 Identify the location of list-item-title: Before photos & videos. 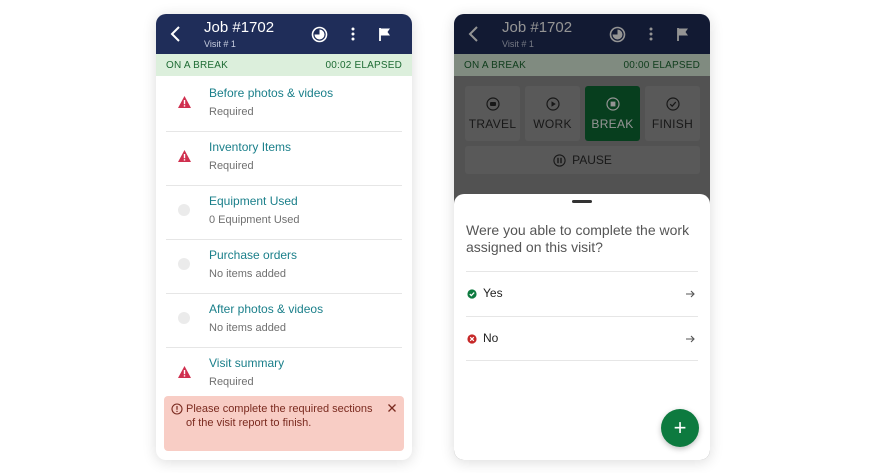
(271, 93).